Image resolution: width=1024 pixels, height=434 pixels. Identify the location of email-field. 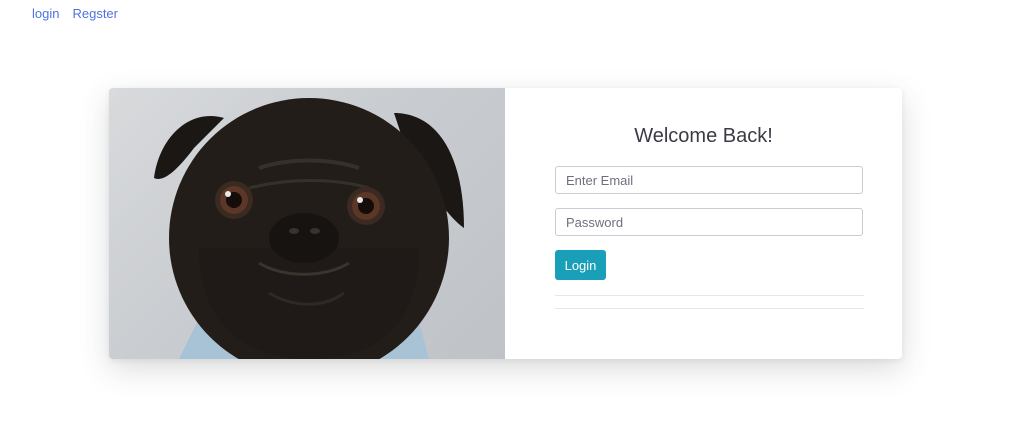
(709, 180).